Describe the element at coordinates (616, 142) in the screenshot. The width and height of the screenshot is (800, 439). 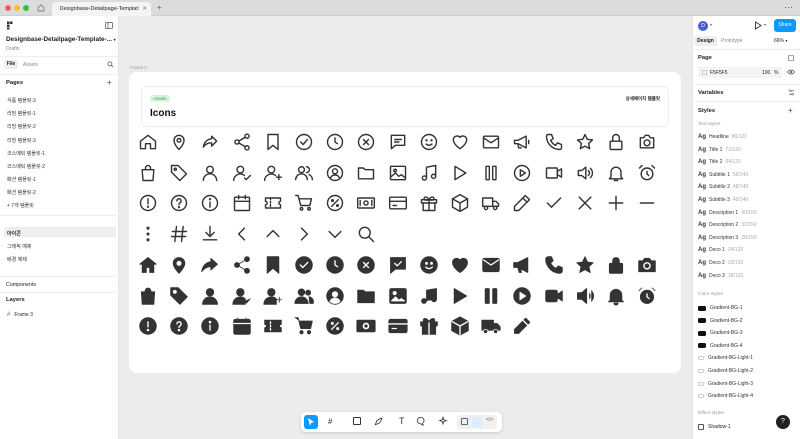
I see `lock-icon` at that location.